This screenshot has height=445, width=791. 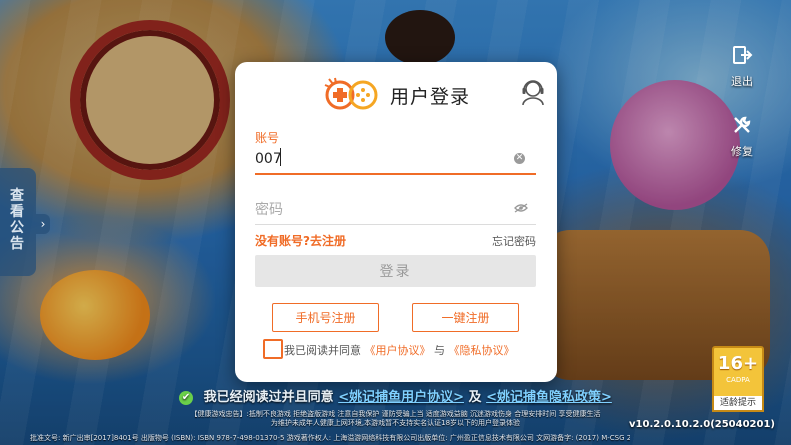 What do you see at coordinates (395, 174) in the screenshot?
I see `account-underline` at bounding box center [395, 174].